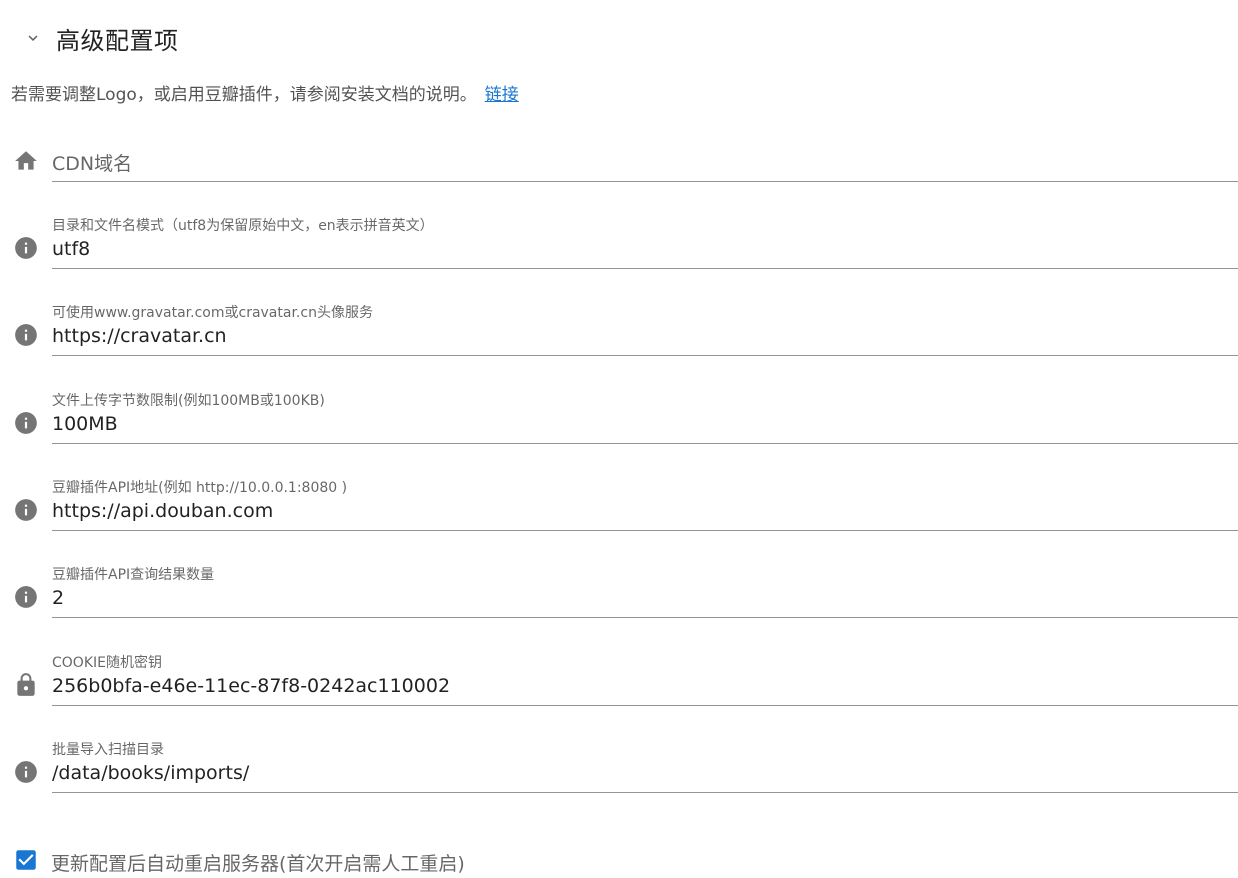 The image size is (1238, 878). I want to click on douban-count-underline, so click(645, 617).